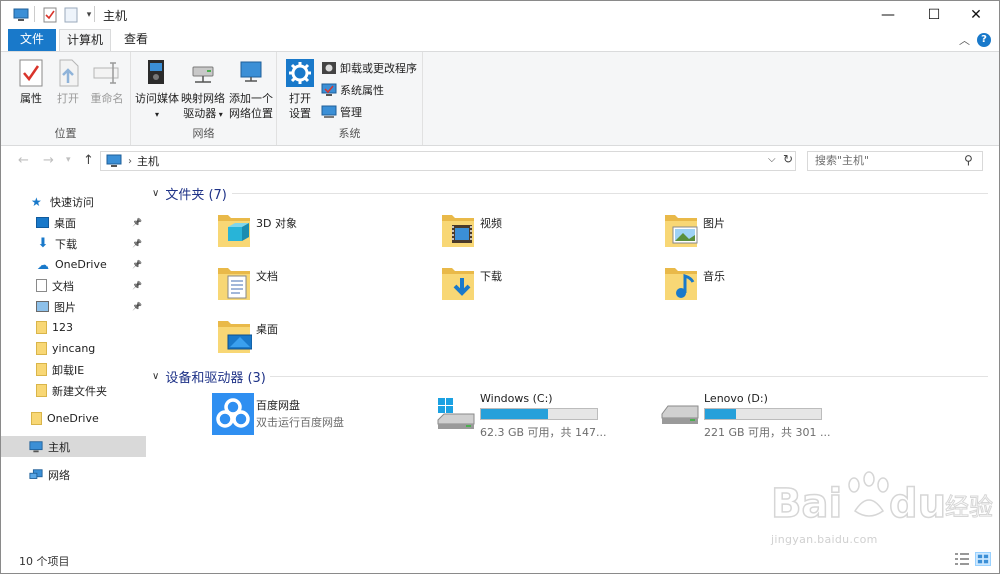  Describe the element at coordinates (763, 284) in the screenshot. I see `folder-item: 音乐` at that location.